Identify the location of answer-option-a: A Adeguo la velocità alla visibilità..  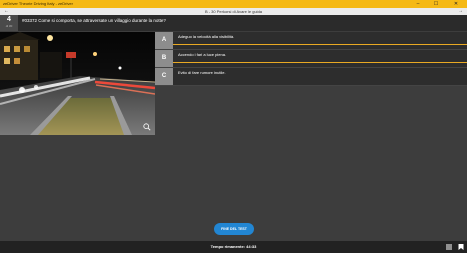
(311, 41).